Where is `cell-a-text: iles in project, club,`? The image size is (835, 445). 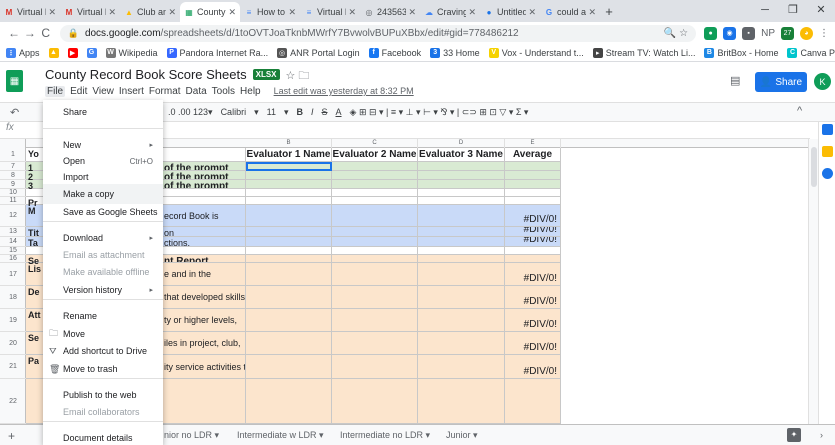 cell-a-text: iles in project, club, is located at coordinates (203, 343).